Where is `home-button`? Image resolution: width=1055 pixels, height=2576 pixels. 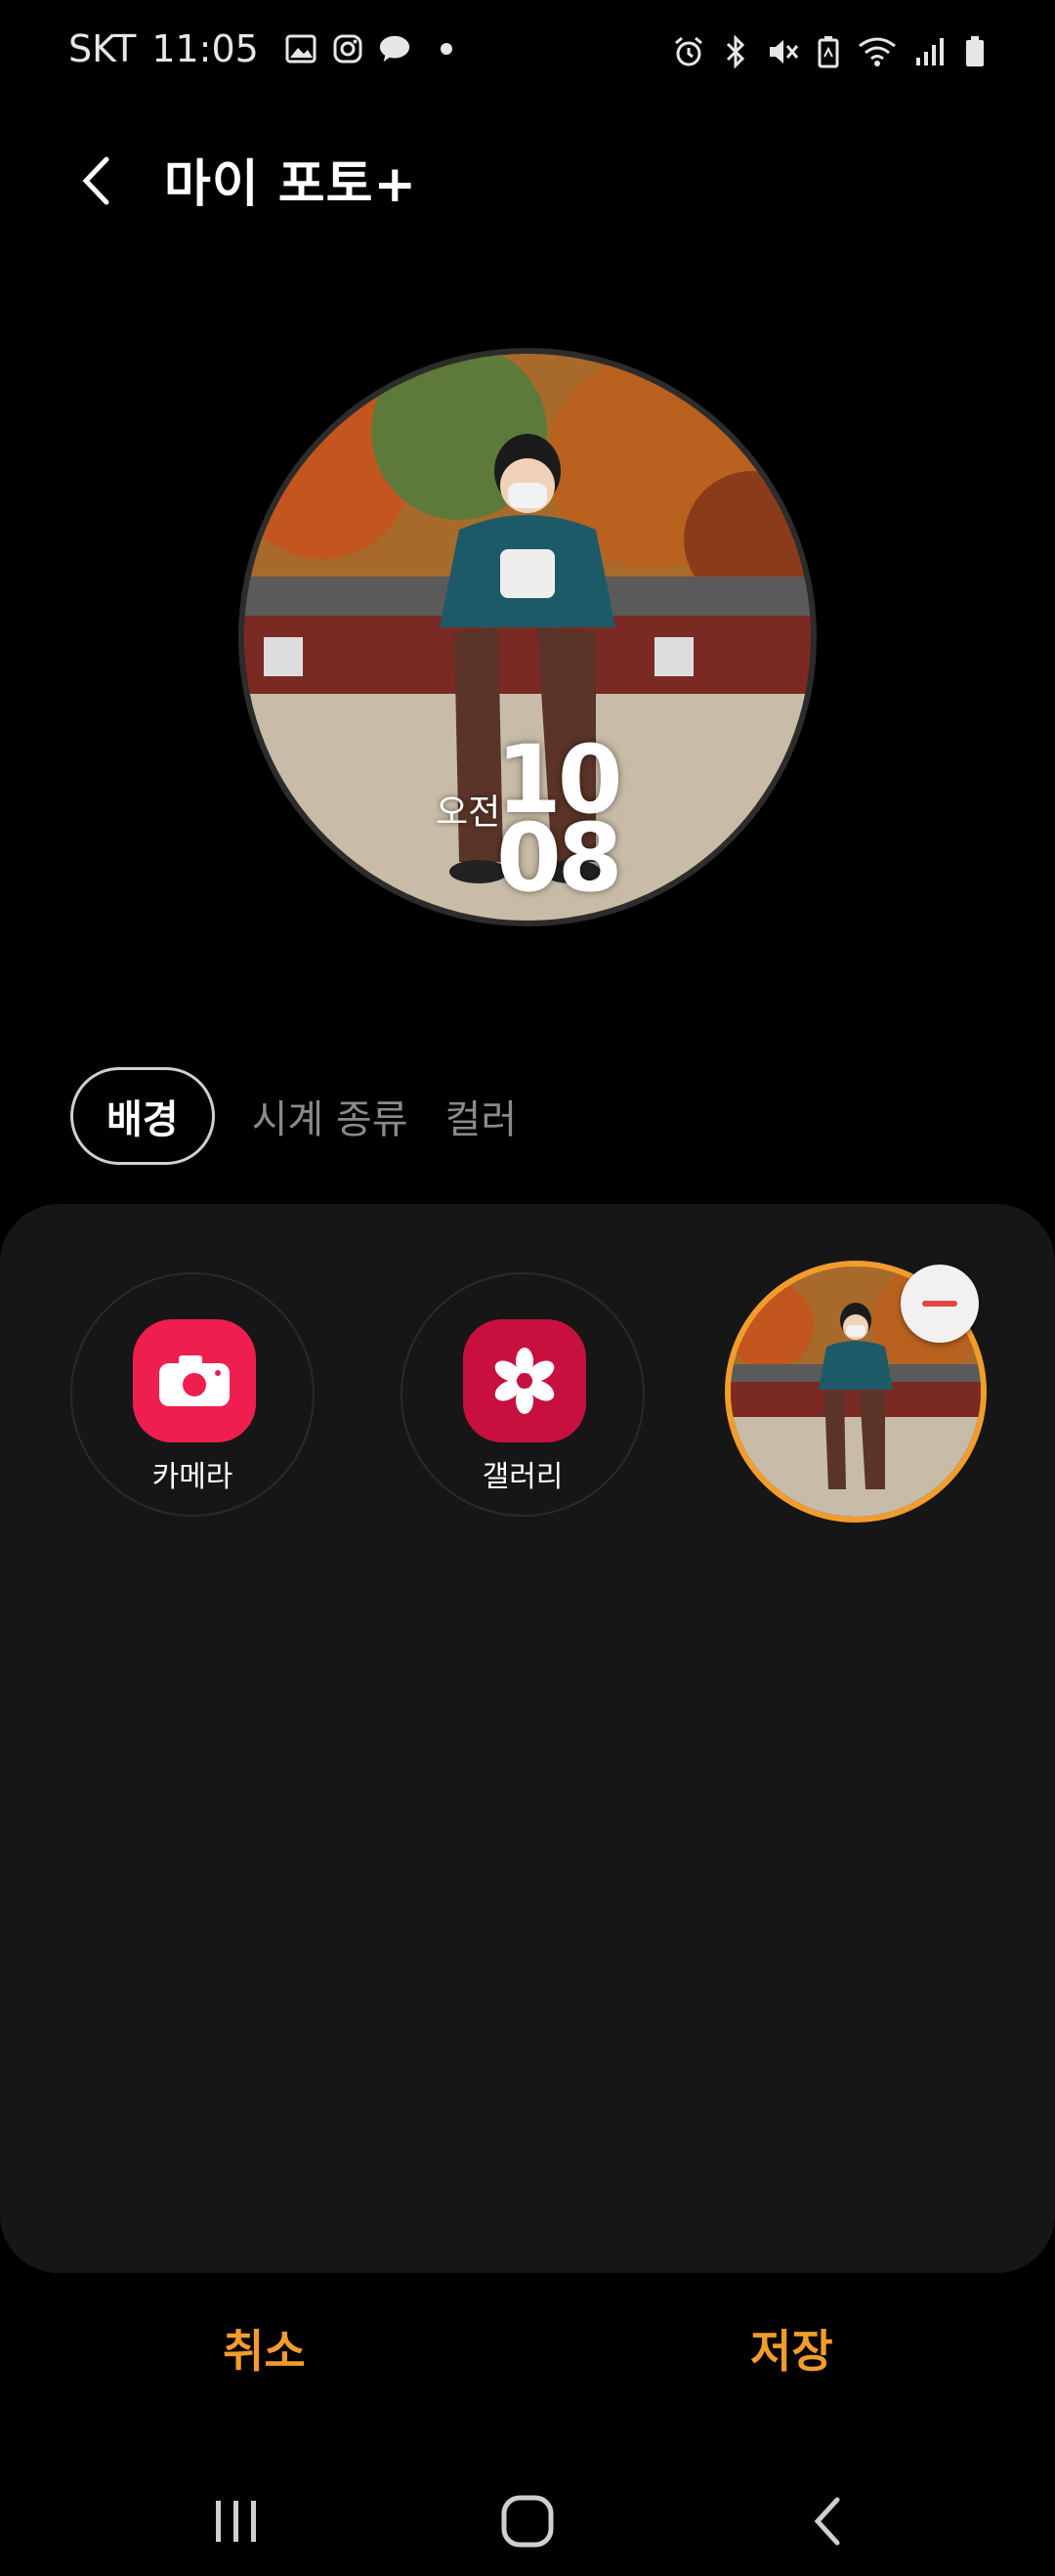 home-button is located at coordinates (527, 2521).